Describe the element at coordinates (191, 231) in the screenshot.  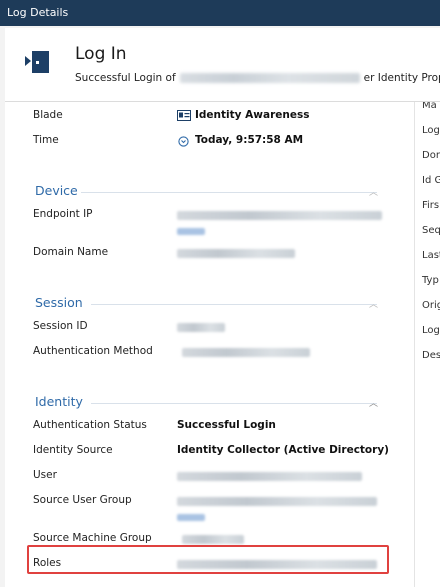
I see `redacted-endpoint-link` at that location.